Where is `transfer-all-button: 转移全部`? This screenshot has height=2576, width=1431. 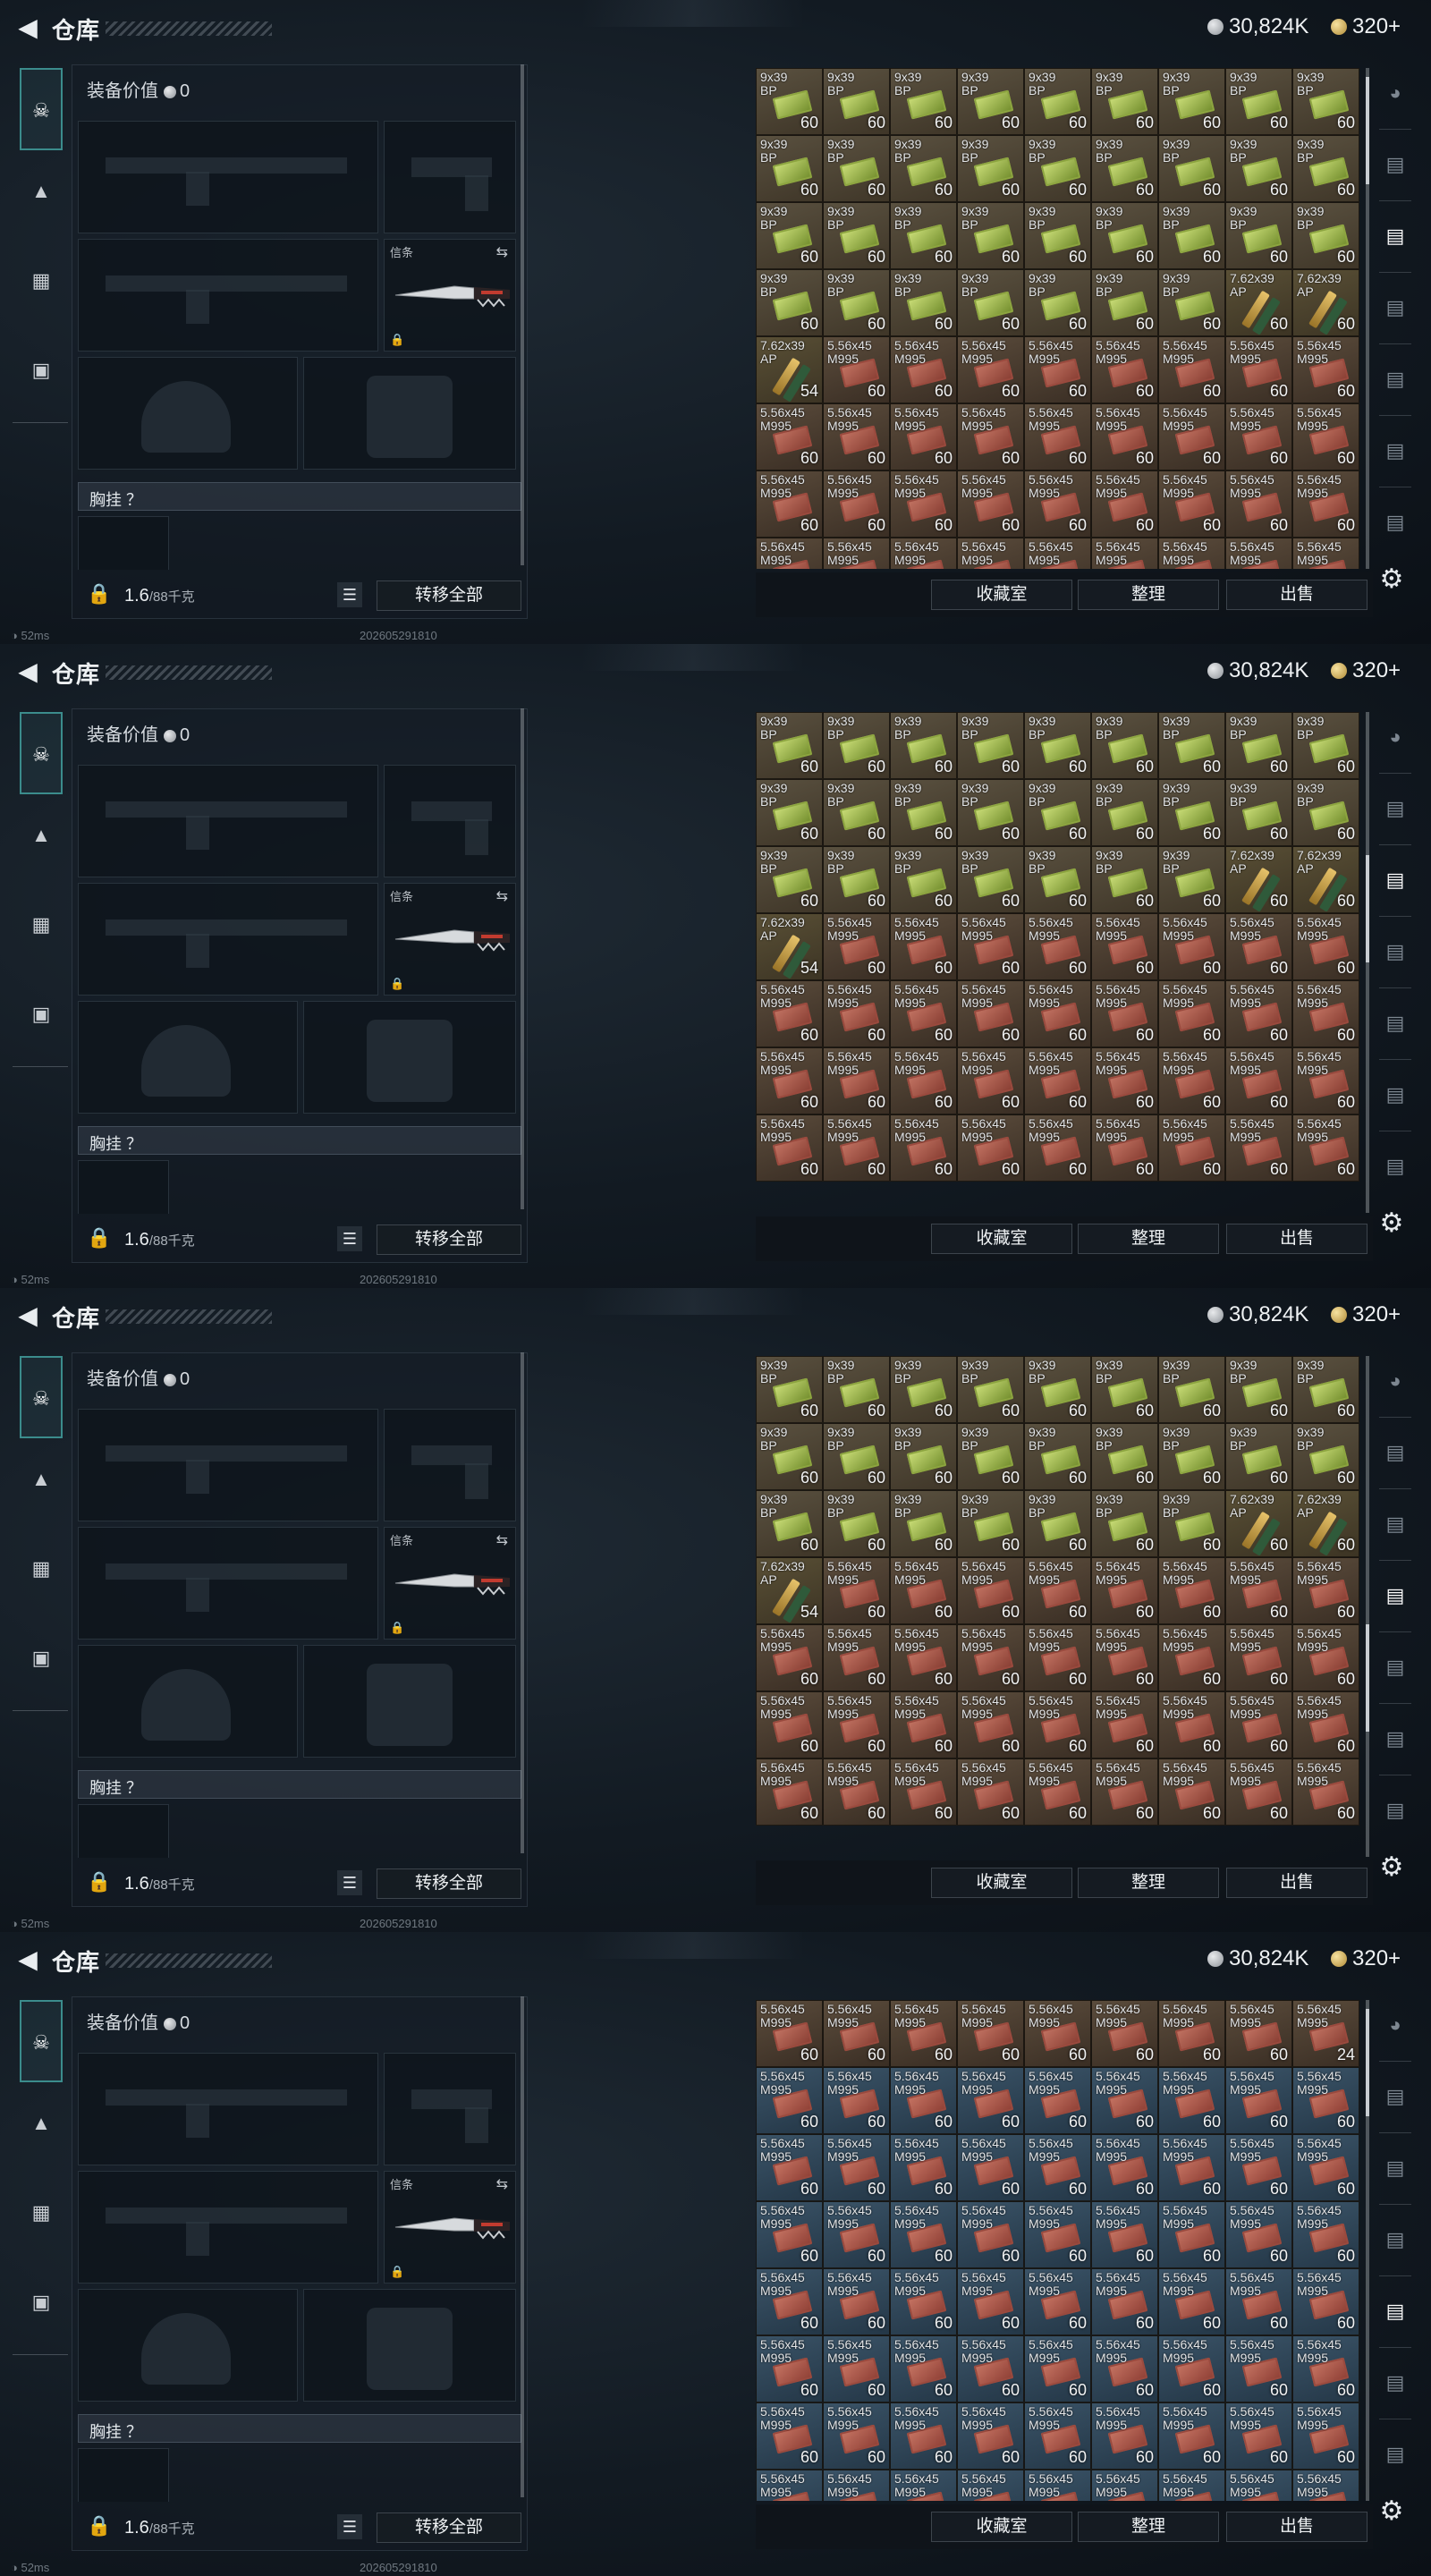
transfer-all-button: 转移全部 is located at coordinates (449, 2527).